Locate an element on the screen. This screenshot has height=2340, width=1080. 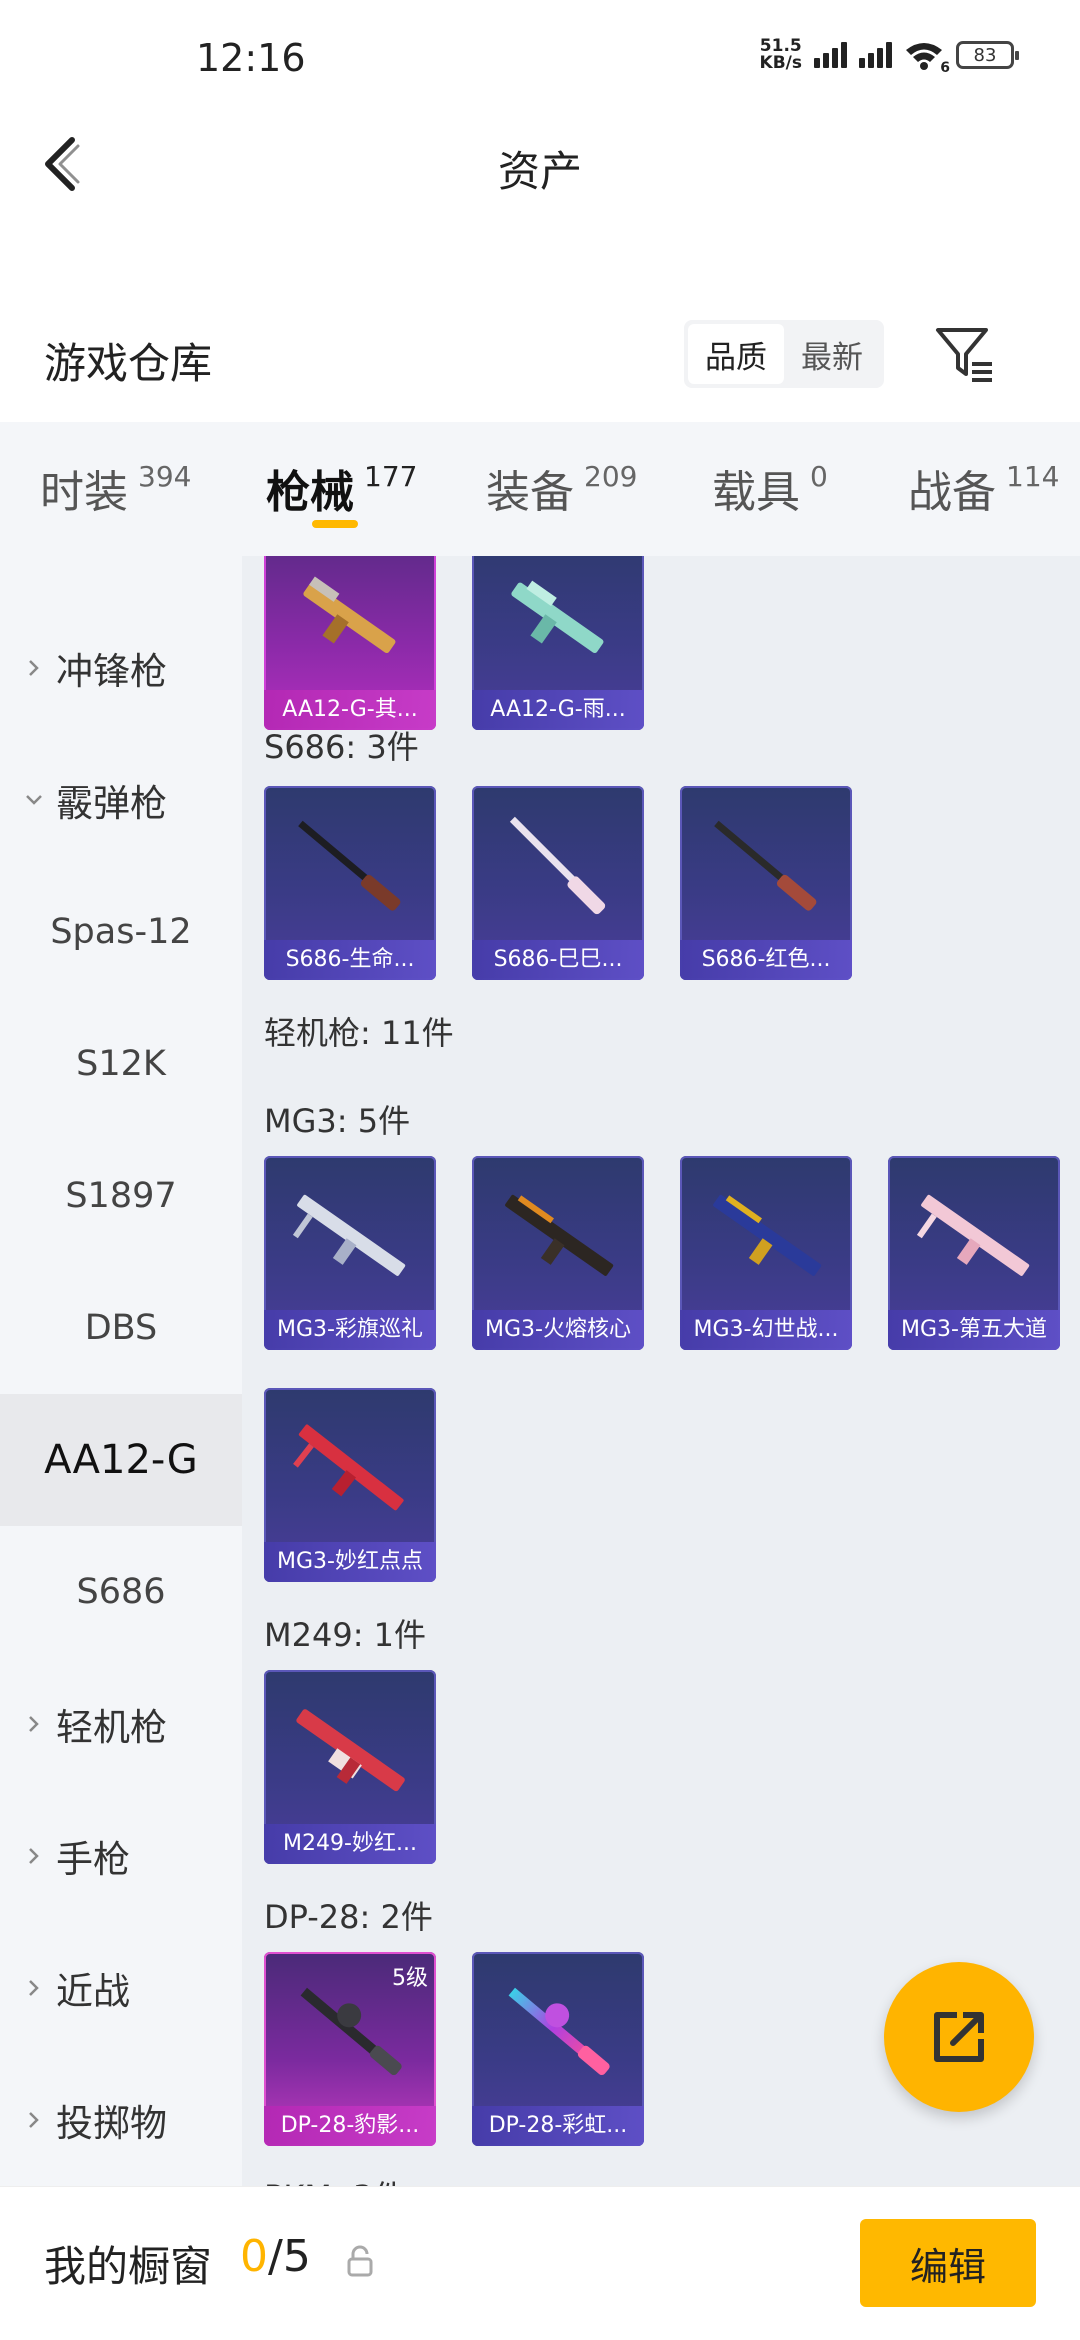
tab-firearms: 枪械 177 is located at coordinates (341, 488).